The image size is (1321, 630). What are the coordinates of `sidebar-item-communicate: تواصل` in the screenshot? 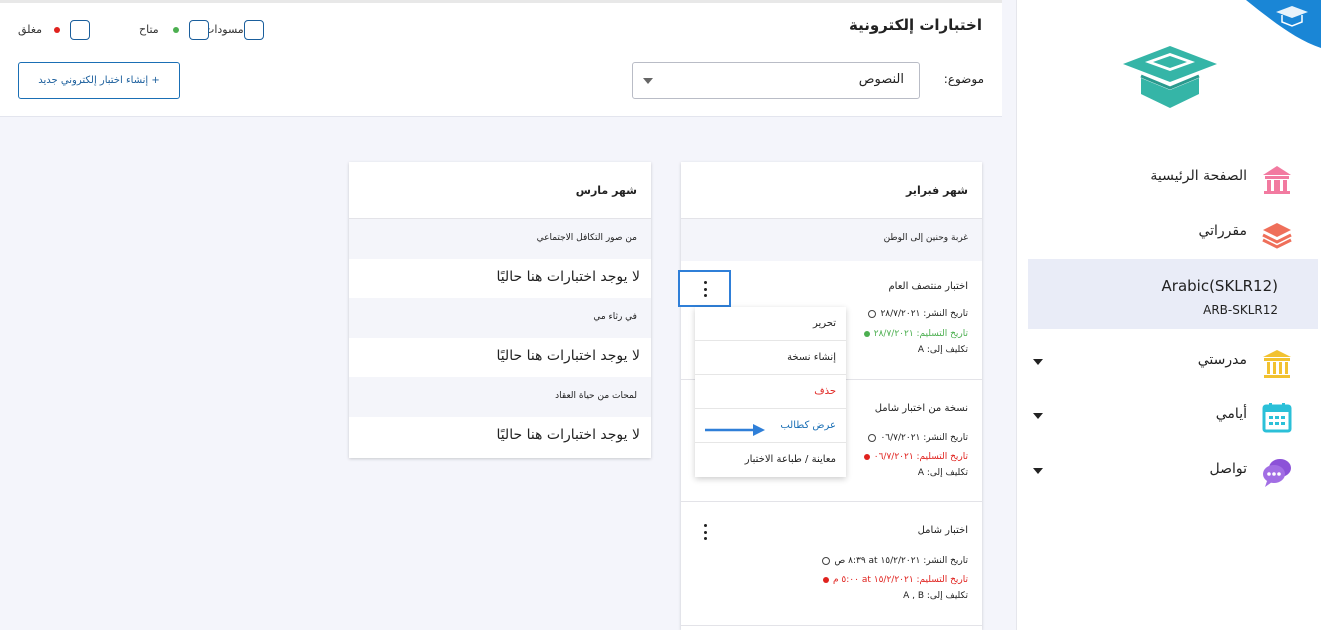 It's located at (1168, 471).